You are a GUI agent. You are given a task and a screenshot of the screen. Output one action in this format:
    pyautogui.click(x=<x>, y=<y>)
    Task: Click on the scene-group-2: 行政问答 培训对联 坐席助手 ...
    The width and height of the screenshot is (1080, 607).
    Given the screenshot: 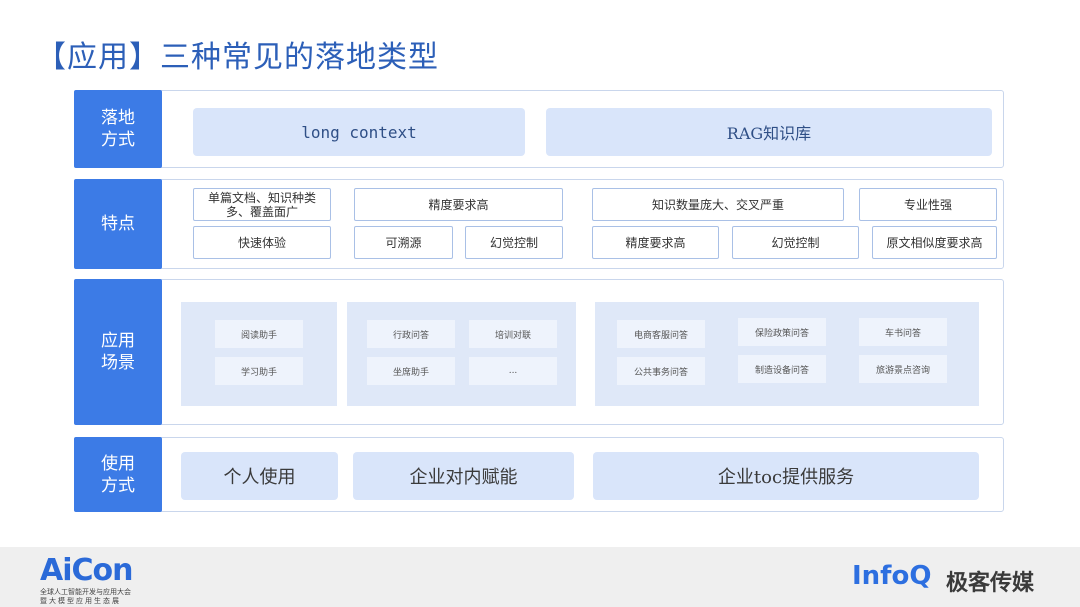 What is the action you would take?
    pyautogui.click(x=461, y=354)
    